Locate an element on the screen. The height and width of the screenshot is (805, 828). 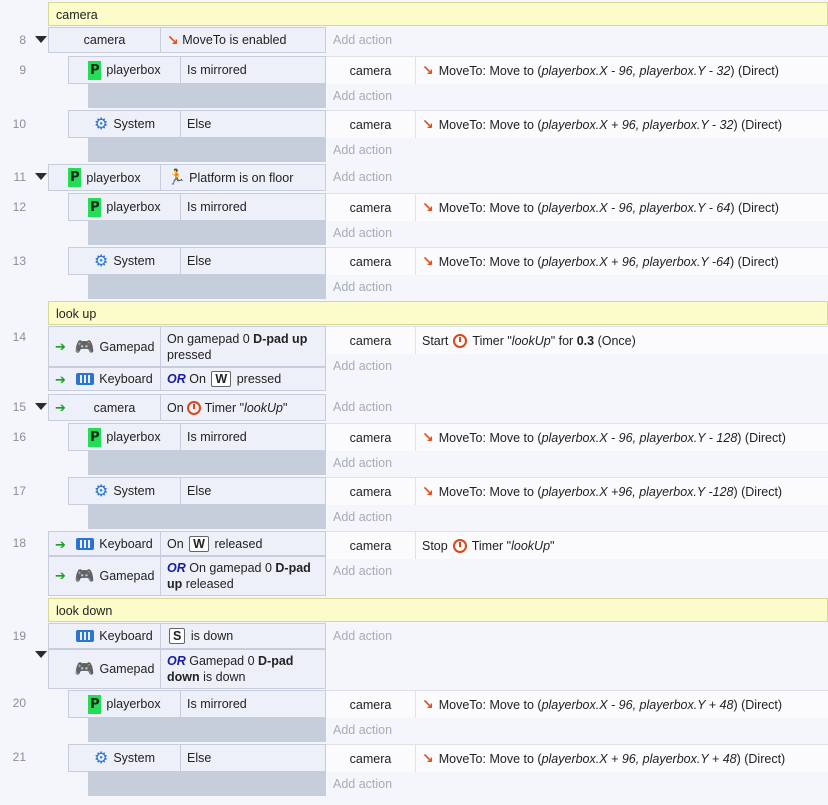
condition-text-2: is down is located at coordinates (222, 677).